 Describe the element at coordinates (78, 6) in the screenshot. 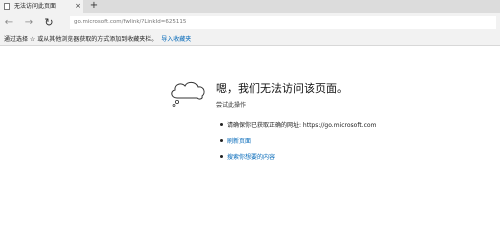

I see `close-tab-icon: ×` at that location.